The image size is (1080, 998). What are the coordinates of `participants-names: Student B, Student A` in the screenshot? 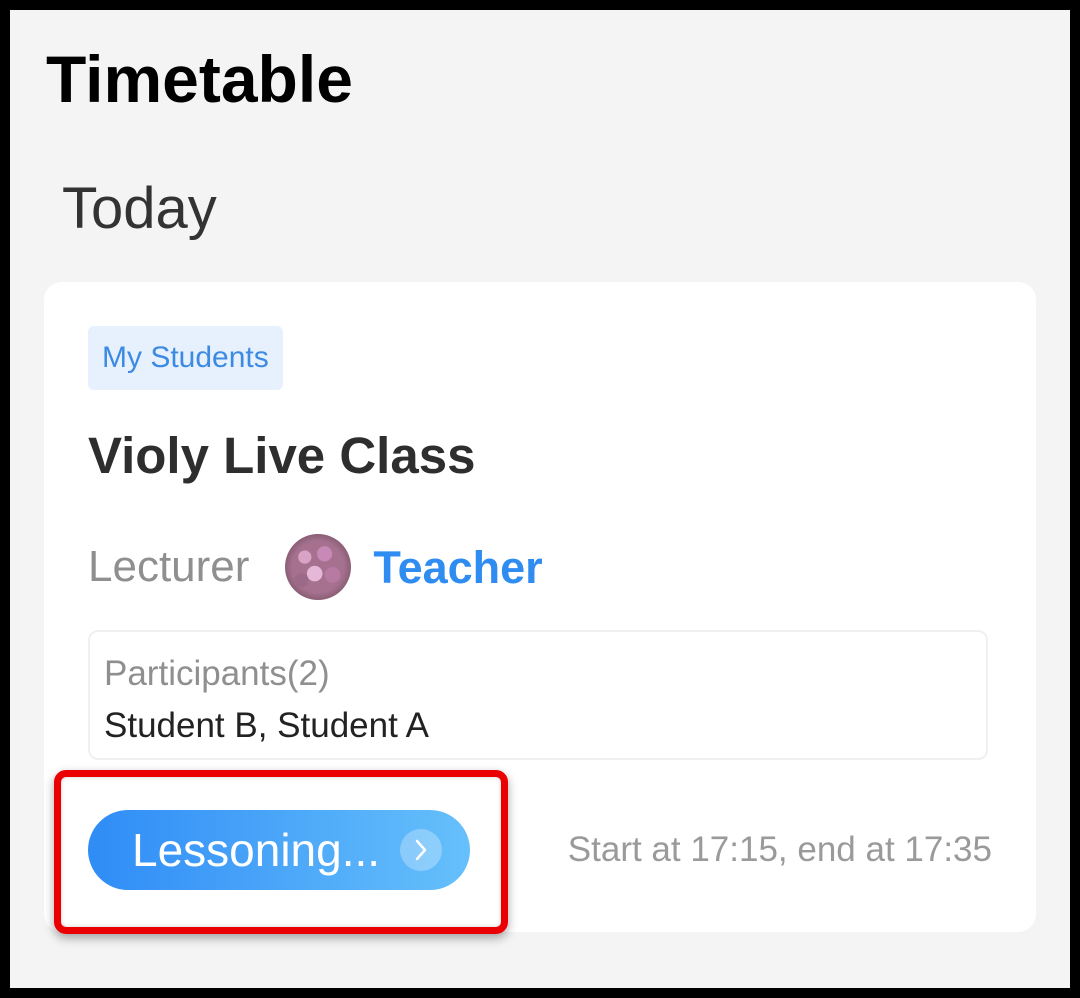 It's located at (266, 725).